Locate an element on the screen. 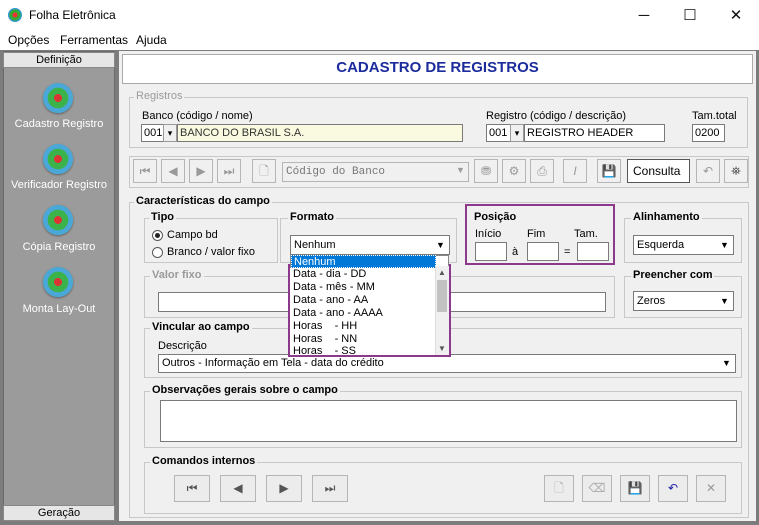 The image size is (759, 525). next-record-button: ▶ is located at coordinates (201, 171).